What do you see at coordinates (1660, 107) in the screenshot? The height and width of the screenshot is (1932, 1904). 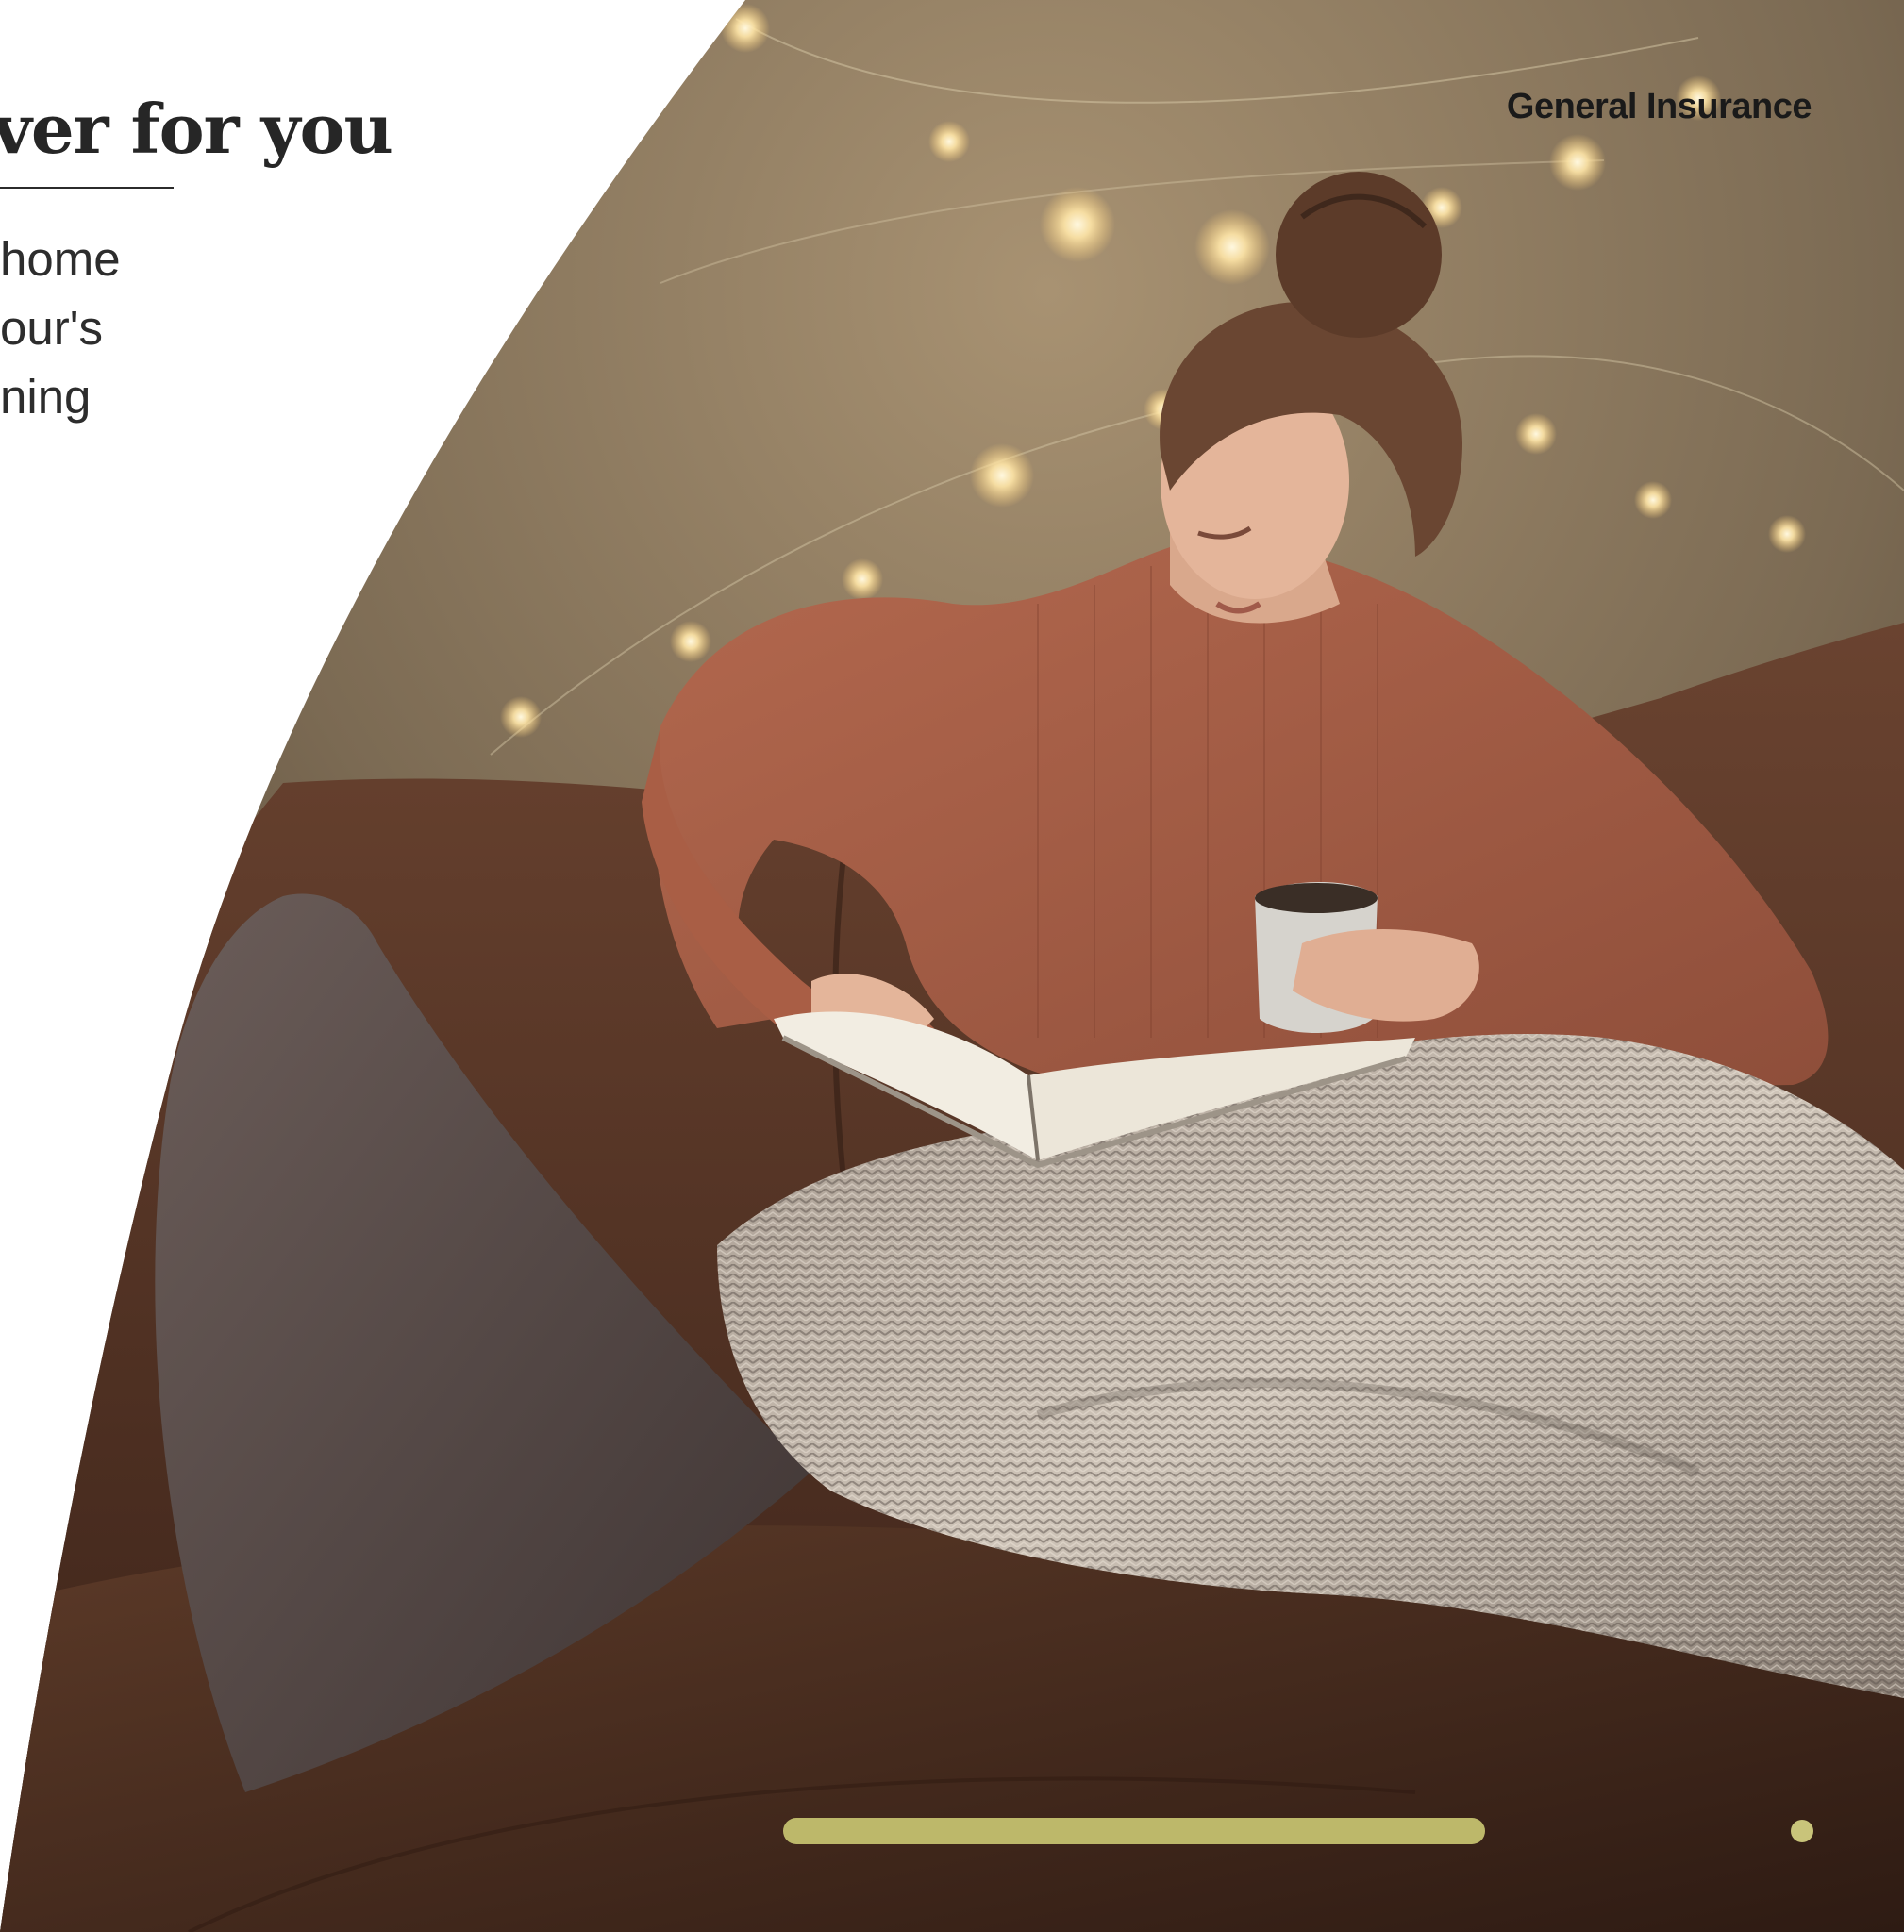 I see `nav-general-insurance-link: General Insurance` at bounding box center [1660, 107].